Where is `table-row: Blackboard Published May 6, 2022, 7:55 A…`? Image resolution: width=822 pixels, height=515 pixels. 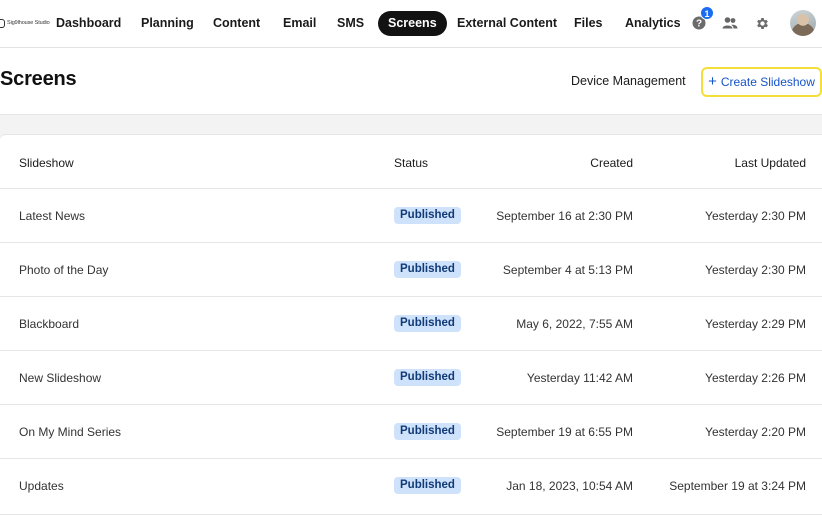
table-row: Blackboard Published May 6, 2022, 7:55 A… is located at coordinates (411, 323).